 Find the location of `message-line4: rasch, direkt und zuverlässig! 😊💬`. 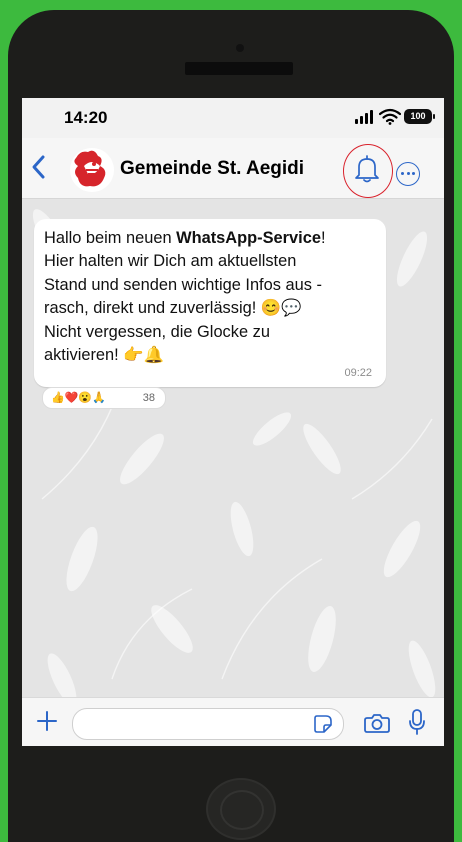

message-line4: rasch, direkt und zuverlässig! 😊💬 is located at coordinates (173, 308).